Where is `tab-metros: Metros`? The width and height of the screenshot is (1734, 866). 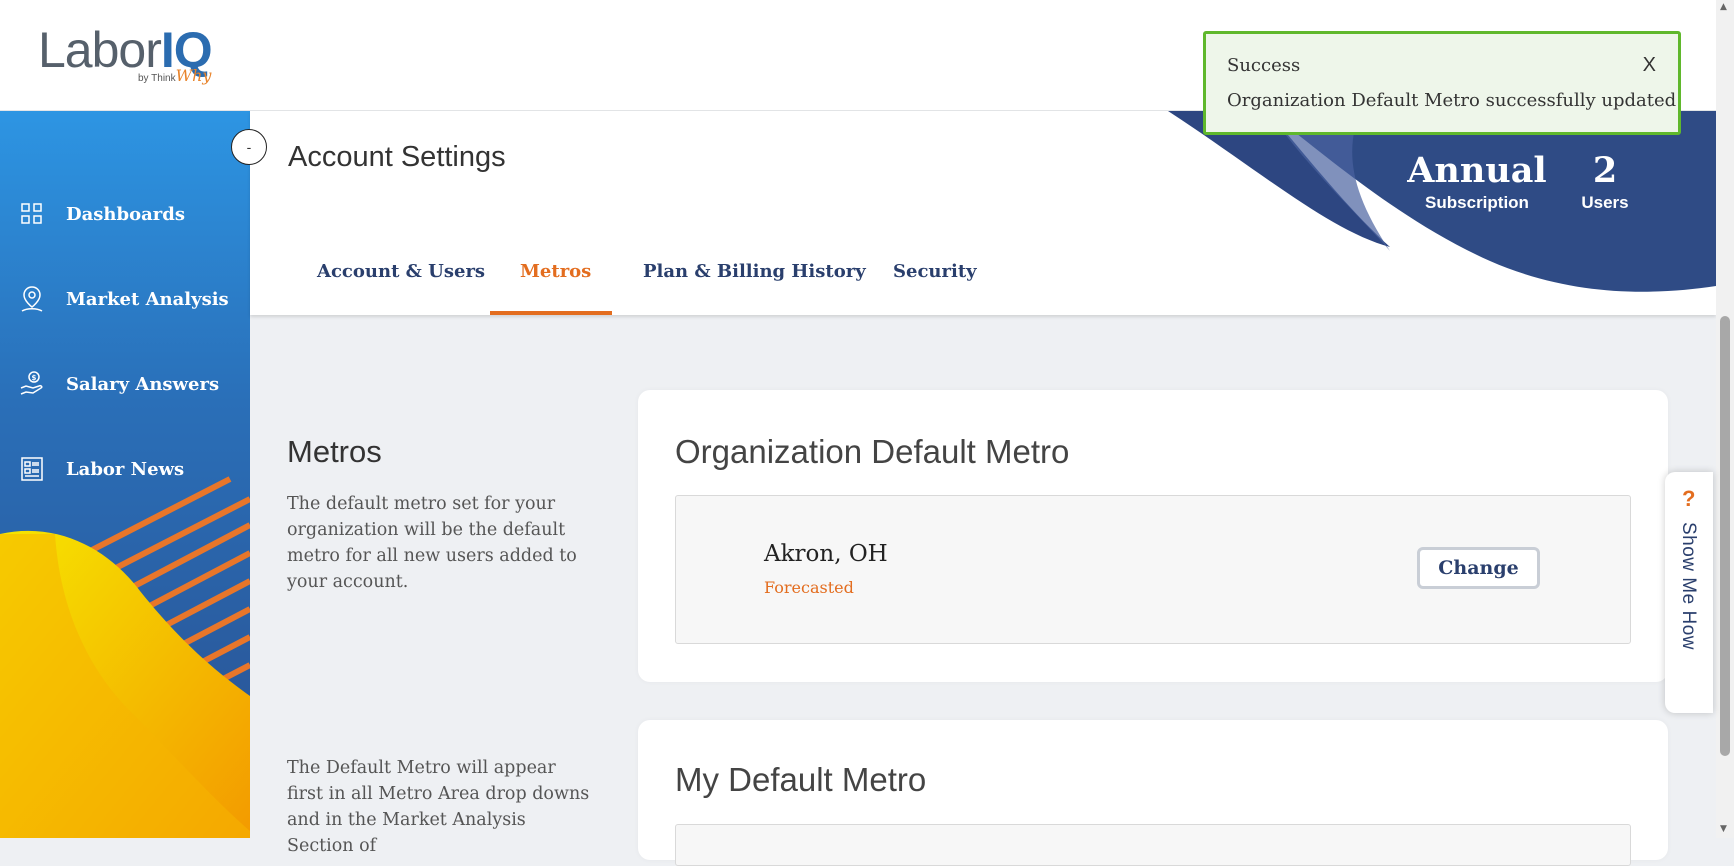
tab-metros: Metros is located at coordinates (555, 271).